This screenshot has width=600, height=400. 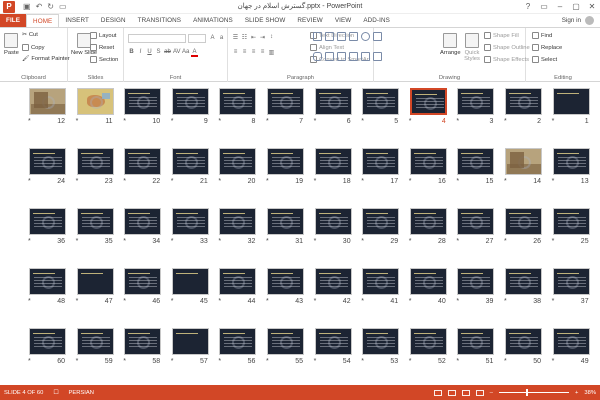 What do you see at coordinates (571, 20) in the screenshot?
I see `sign-in-label: Sign in` at bounding box center [571, 20].